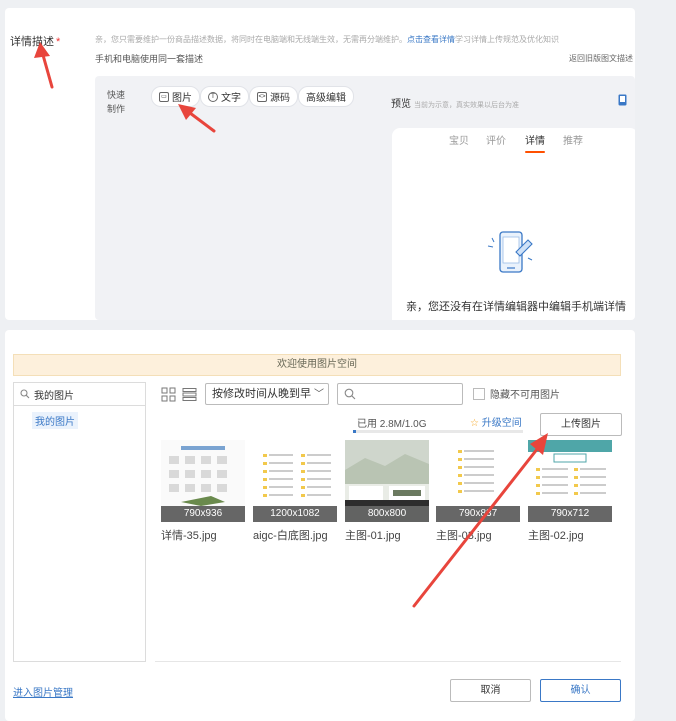 The height and width of the screenshot is (721, 676). Describe the element at coordinates (231, 98) in the screenshot. I see `insert-text-label: 文字` at that location.